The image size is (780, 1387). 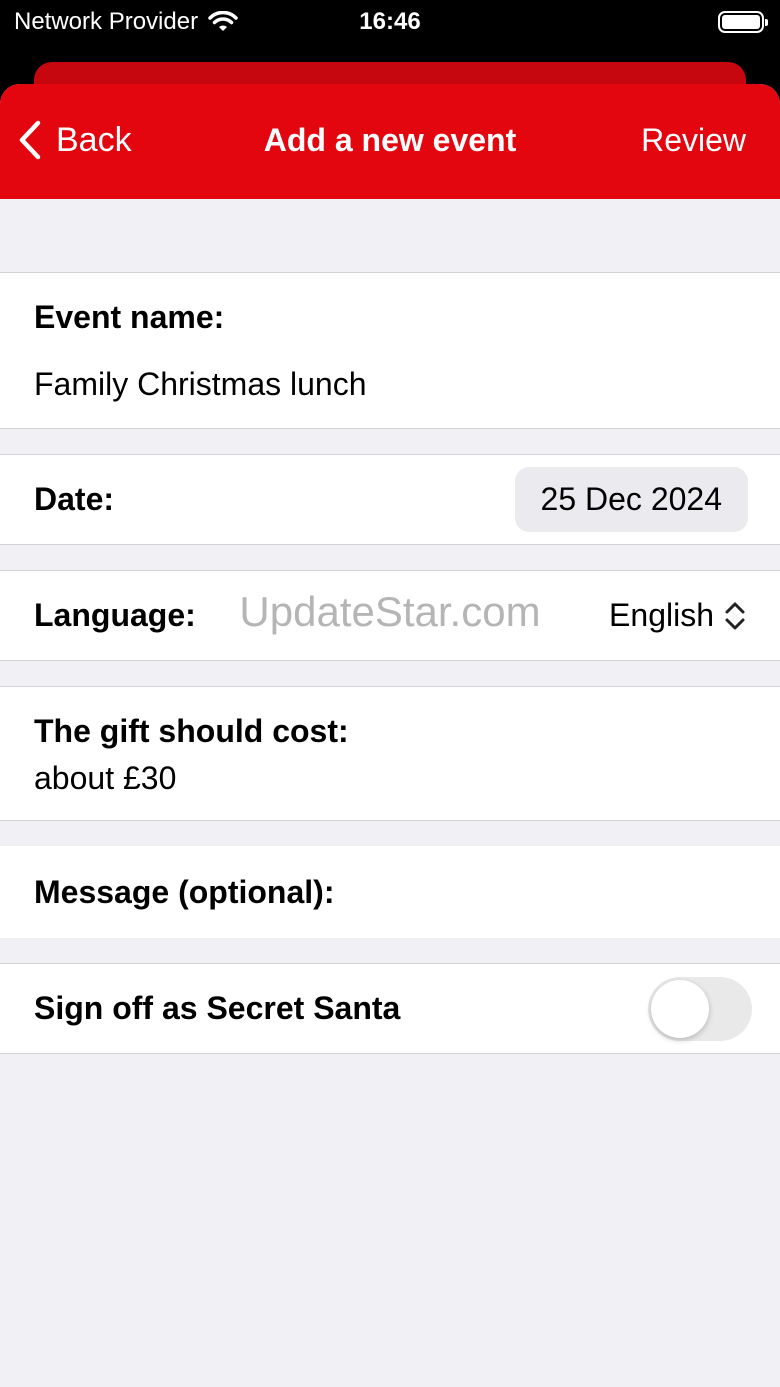 I want to click on event-name-label: Event name:, so click(x=129, y=317).